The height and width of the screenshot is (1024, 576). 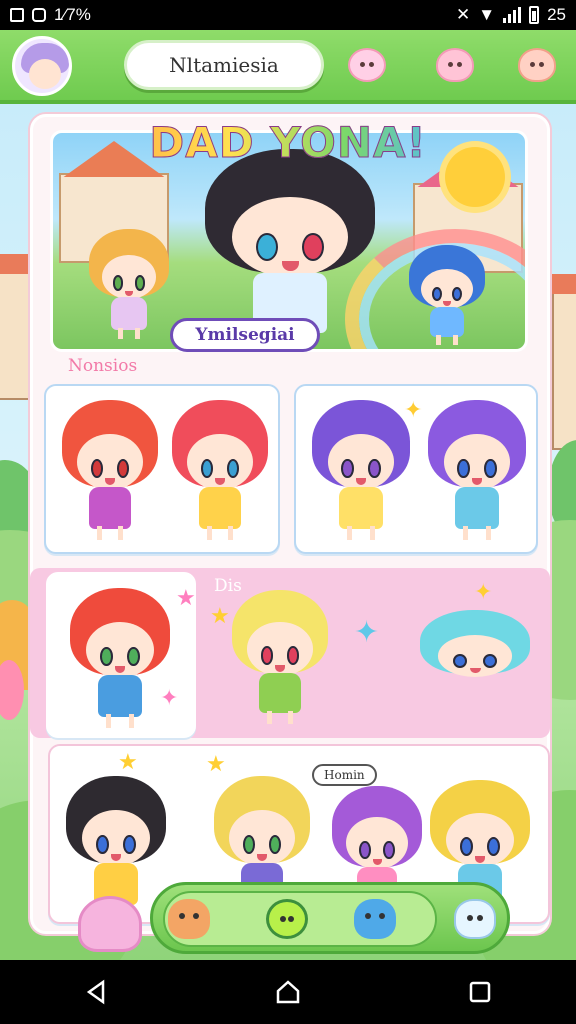 I want to click on blue-character-icon, so click(x=375, y=919).